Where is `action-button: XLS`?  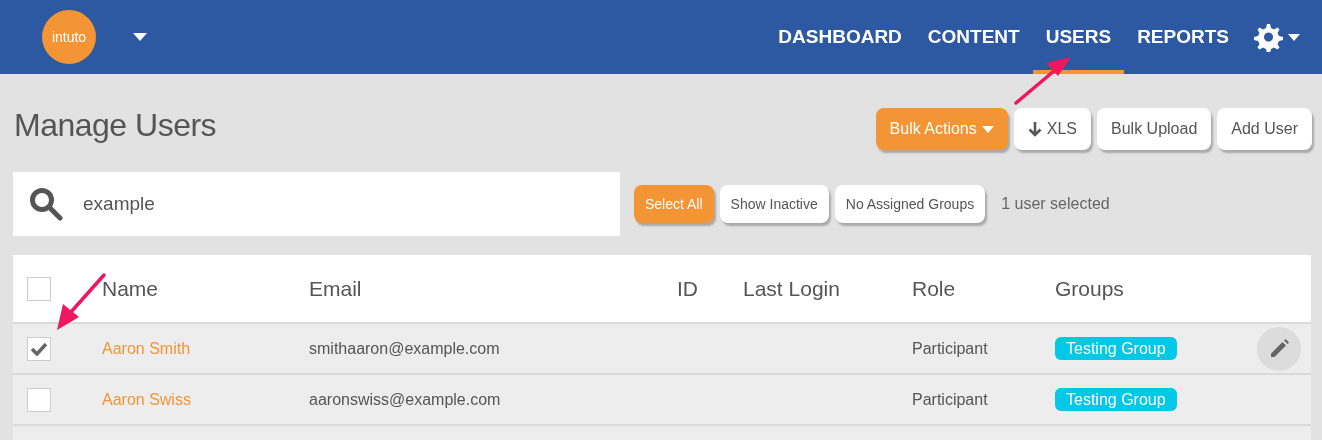 action-button: XLS is located at coordinates (1052, 129).